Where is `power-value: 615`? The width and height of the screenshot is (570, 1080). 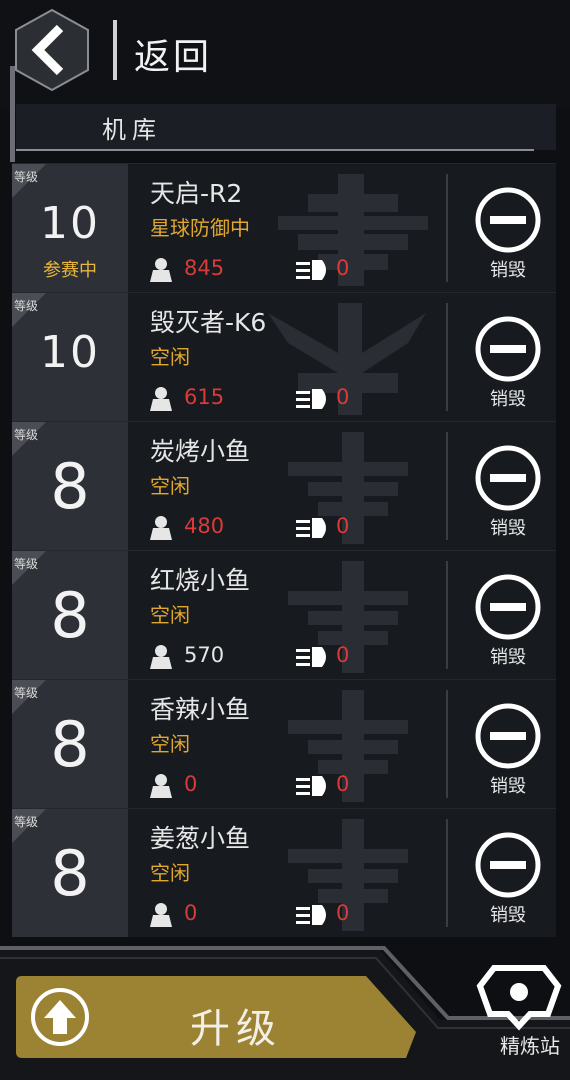
power-value: 615 is located at coordinates (204, 397).